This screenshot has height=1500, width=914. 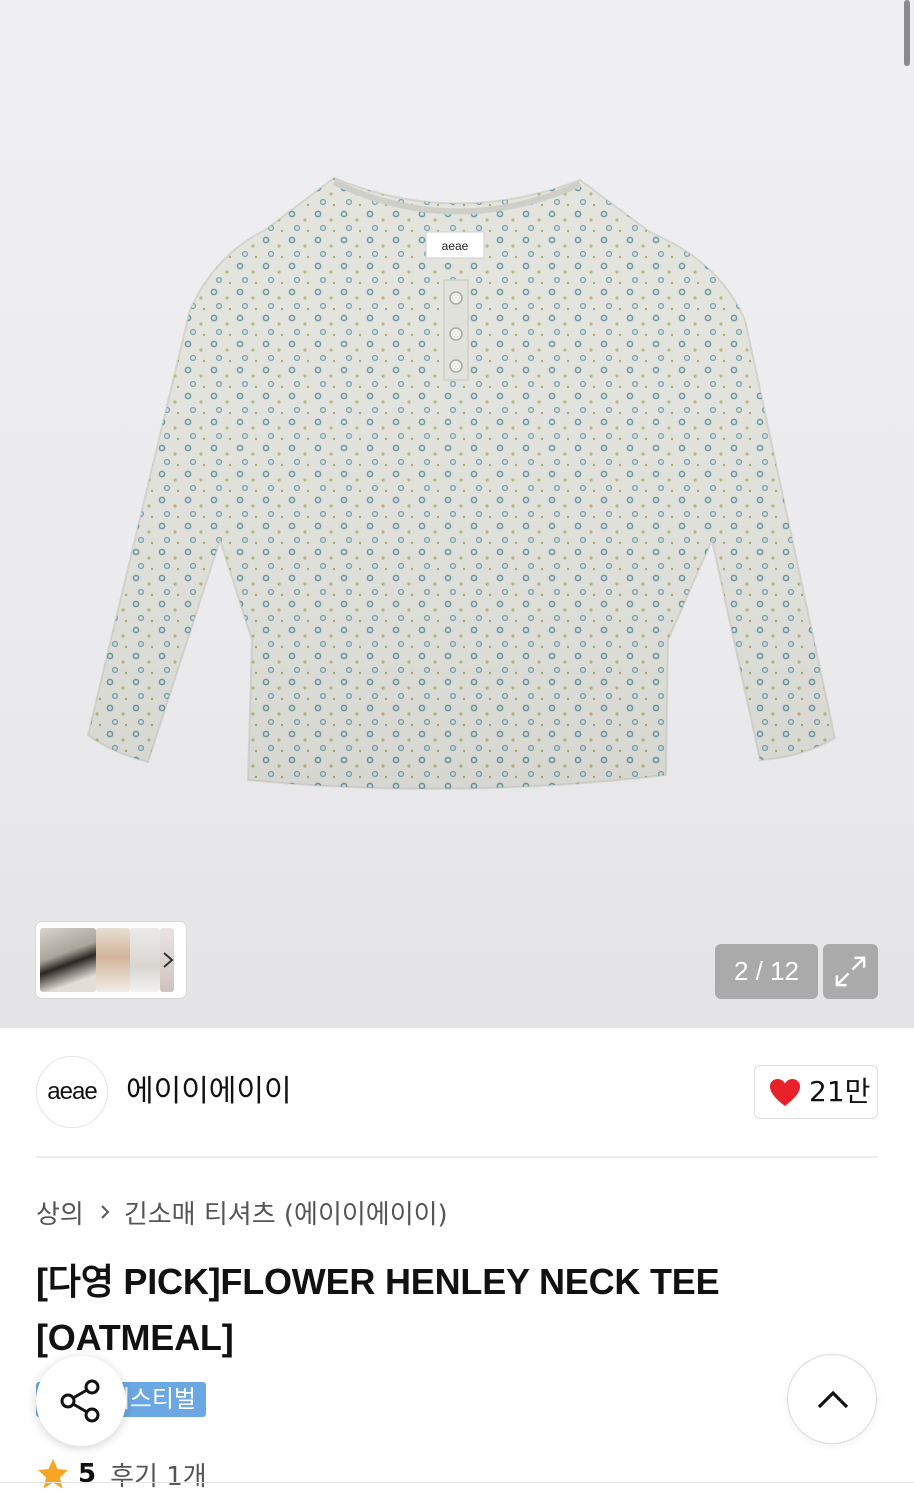 What do you see at coordinates (158, 1474) in the screenshot?
I see `review-count-link: 후기 1개` at bounding box center [158, 1474].